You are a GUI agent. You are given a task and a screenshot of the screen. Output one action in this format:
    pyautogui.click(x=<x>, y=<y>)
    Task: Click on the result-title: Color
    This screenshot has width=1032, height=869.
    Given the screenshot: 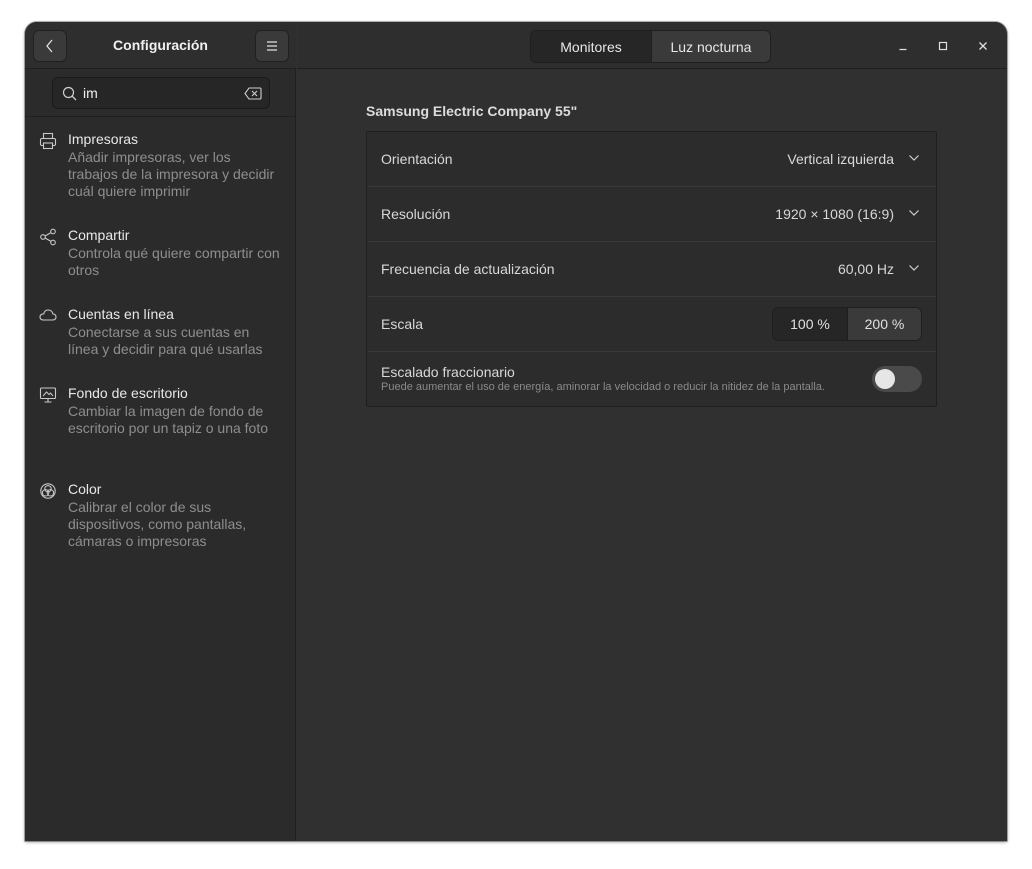 What is the action you would take?
    pyautogui.click(x=85, y=489)
    